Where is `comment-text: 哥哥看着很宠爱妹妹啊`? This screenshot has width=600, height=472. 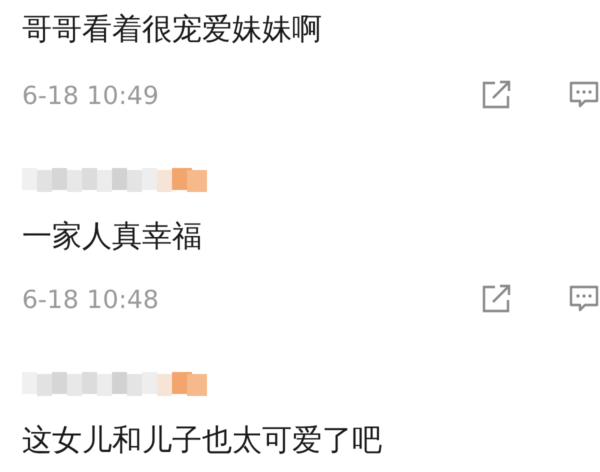 comment-text: 哥哥看着很宠爱妹妹啊 is located at coordinates (172, 30).